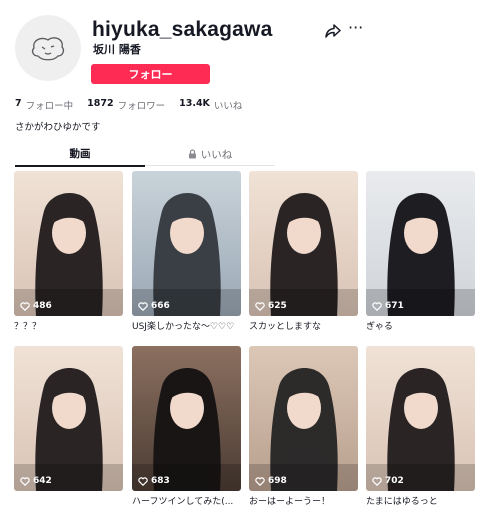 The image size is (480, 505). What do you see at coordinates (42, 481) in the screenshot?
I see `view-count-text: 642` at bounding box center [42, 481].